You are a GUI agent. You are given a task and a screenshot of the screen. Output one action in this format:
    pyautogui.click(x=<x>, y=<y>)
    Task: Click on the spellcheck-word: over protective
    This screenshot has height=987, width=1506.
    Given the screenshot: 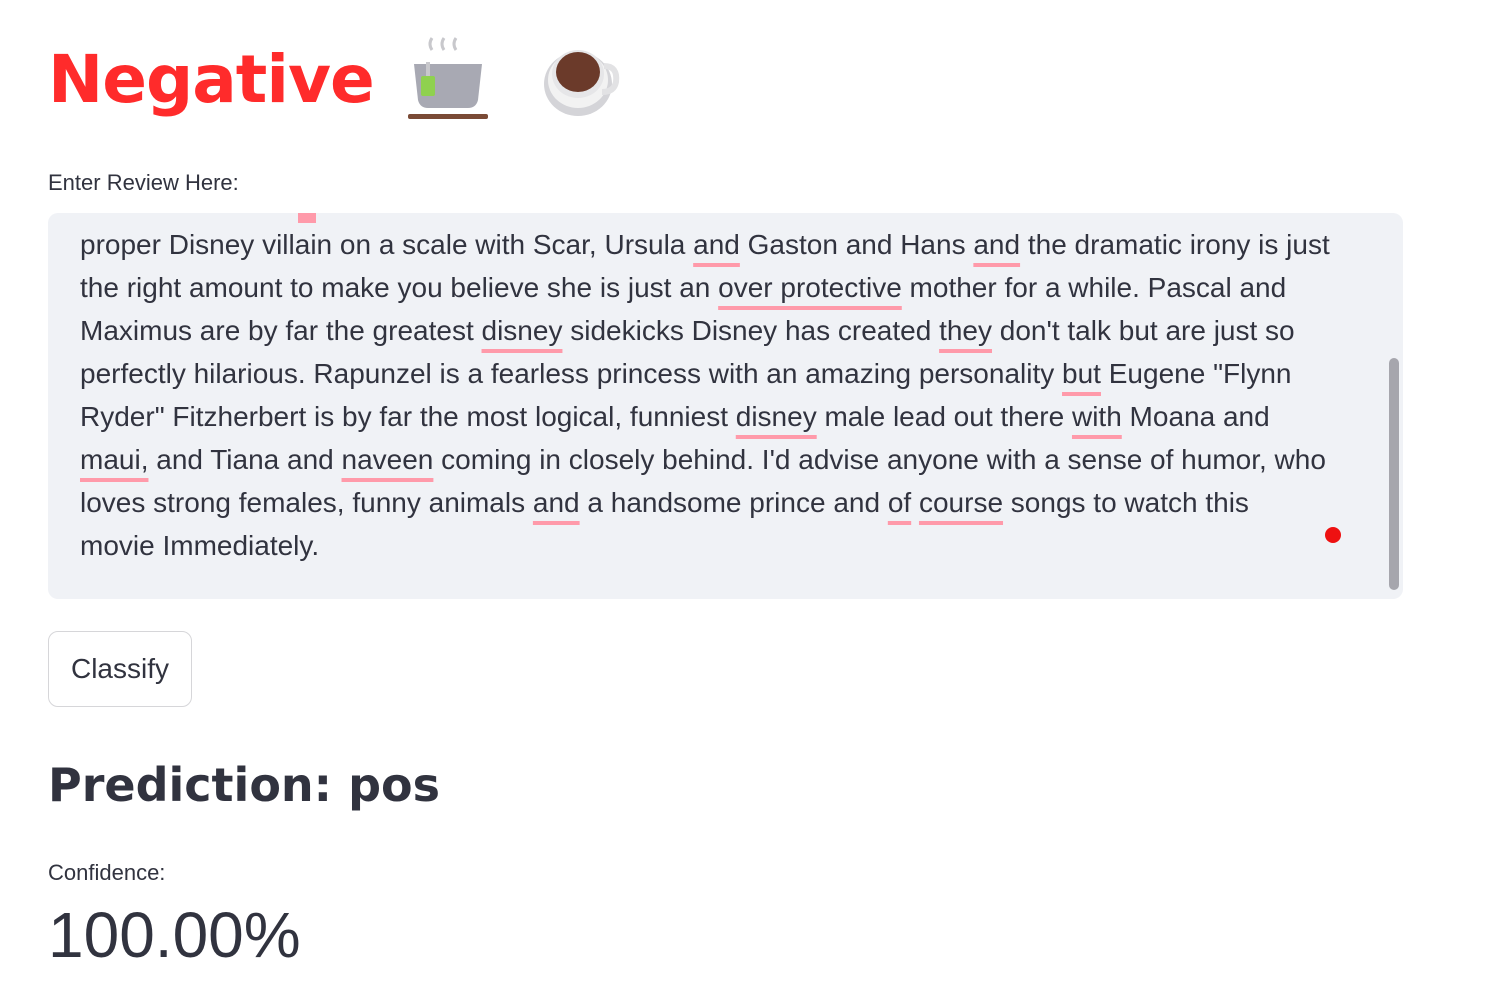 What is the action you would take?
    pyautogui.click(x=810, y=287)
    